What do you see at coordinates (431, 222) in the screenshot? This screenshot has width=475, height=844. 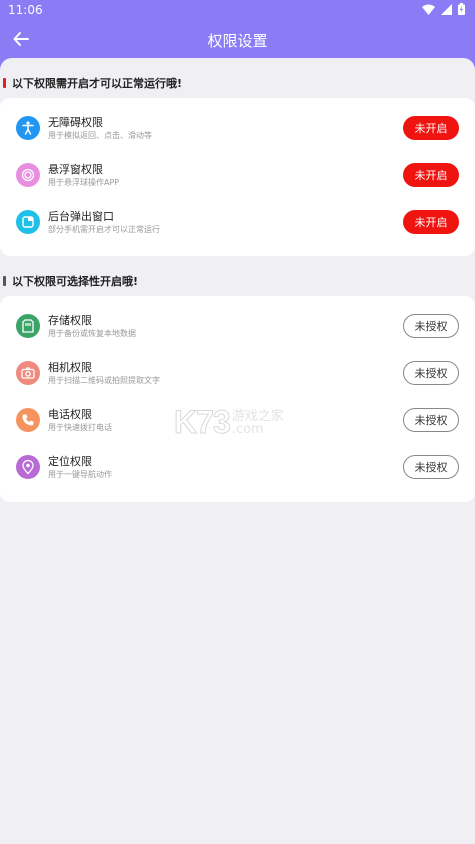 I see `enable-background-popup-button: 未开启` at bounding box center [431, 222].